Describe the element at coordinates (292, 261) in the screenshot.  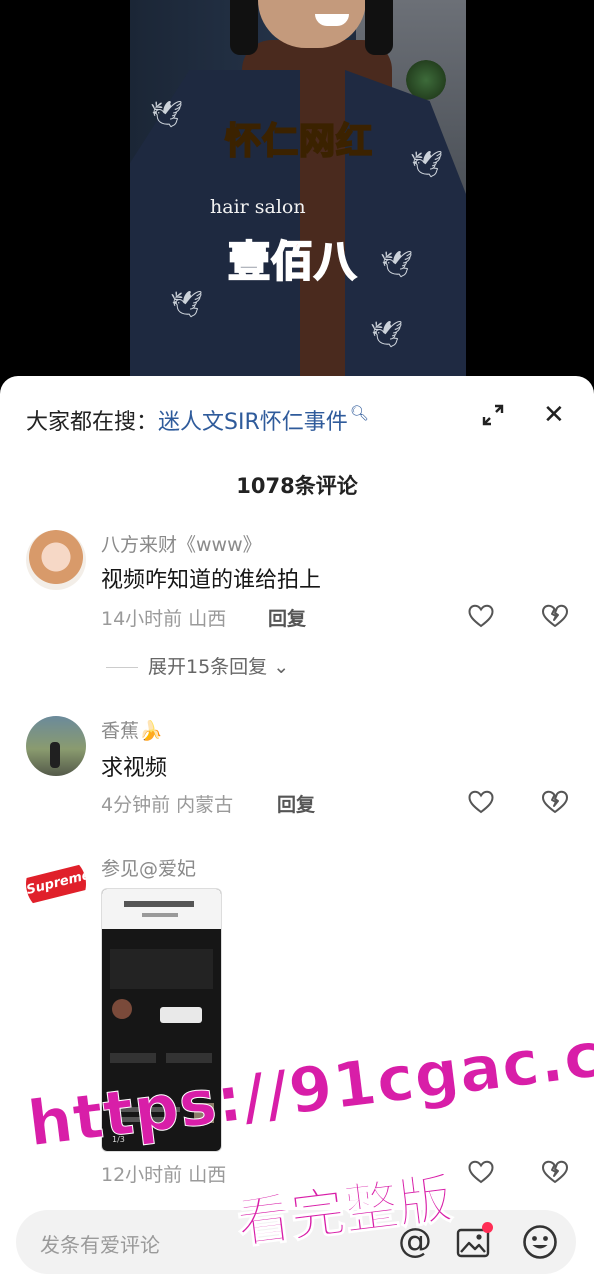
I see `video-caption-line2: 壹佰八` at that location.